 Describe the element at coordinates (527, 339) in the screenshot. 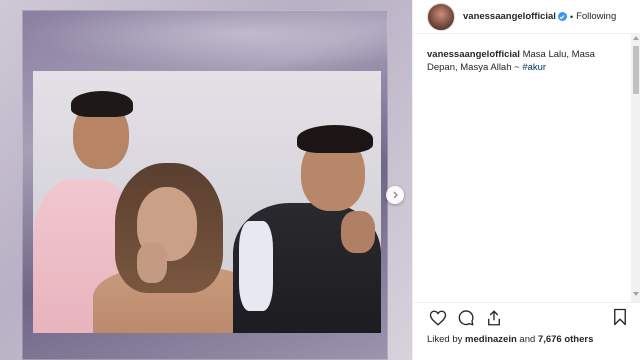

I see `likes-middle: and` at that location.